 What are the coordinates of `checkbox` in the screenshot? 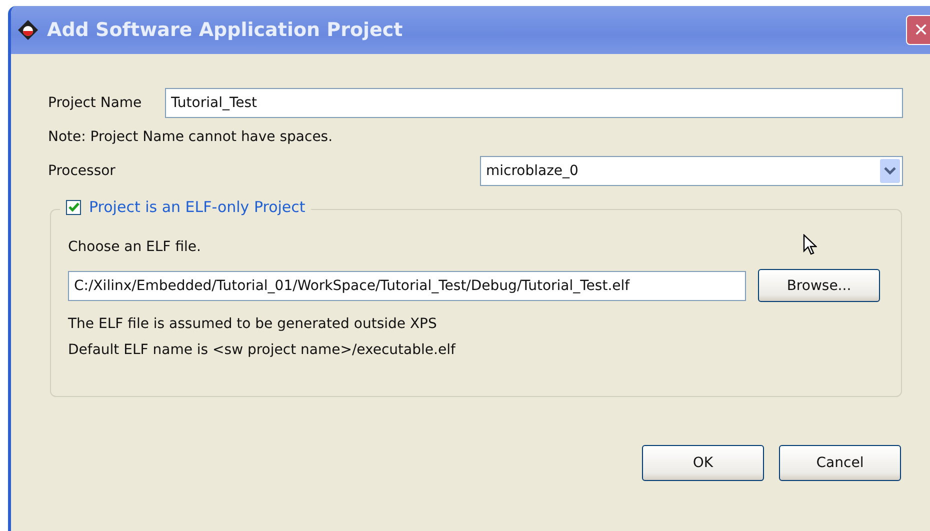 It's located at (73, 207).